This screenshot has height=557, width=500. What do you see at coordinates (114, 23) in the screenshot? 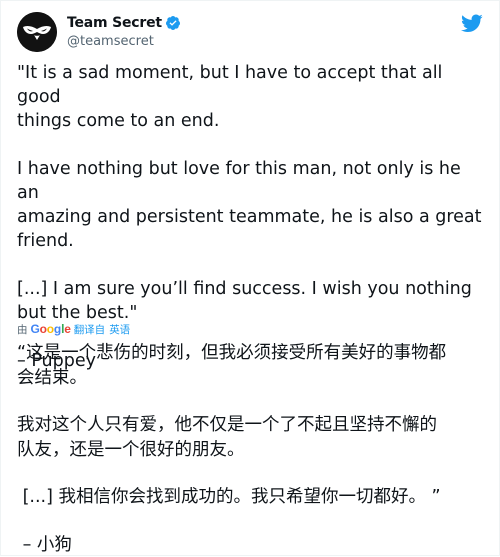
I see `display-name: Team Secret` at bounding box center [114, 23].